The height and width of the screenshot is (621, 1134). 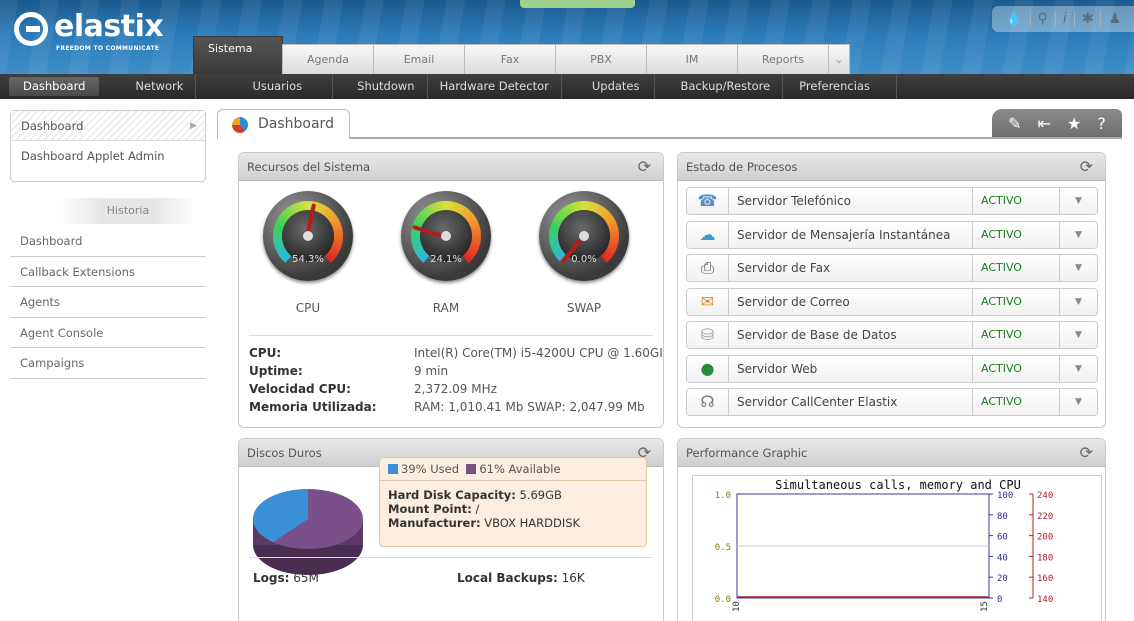 What do you see at coordinates (108, 126) in the screenshot?
I see `sidebar-item-dashboard: Dashboard ▶` at bounding box center [108, 126].